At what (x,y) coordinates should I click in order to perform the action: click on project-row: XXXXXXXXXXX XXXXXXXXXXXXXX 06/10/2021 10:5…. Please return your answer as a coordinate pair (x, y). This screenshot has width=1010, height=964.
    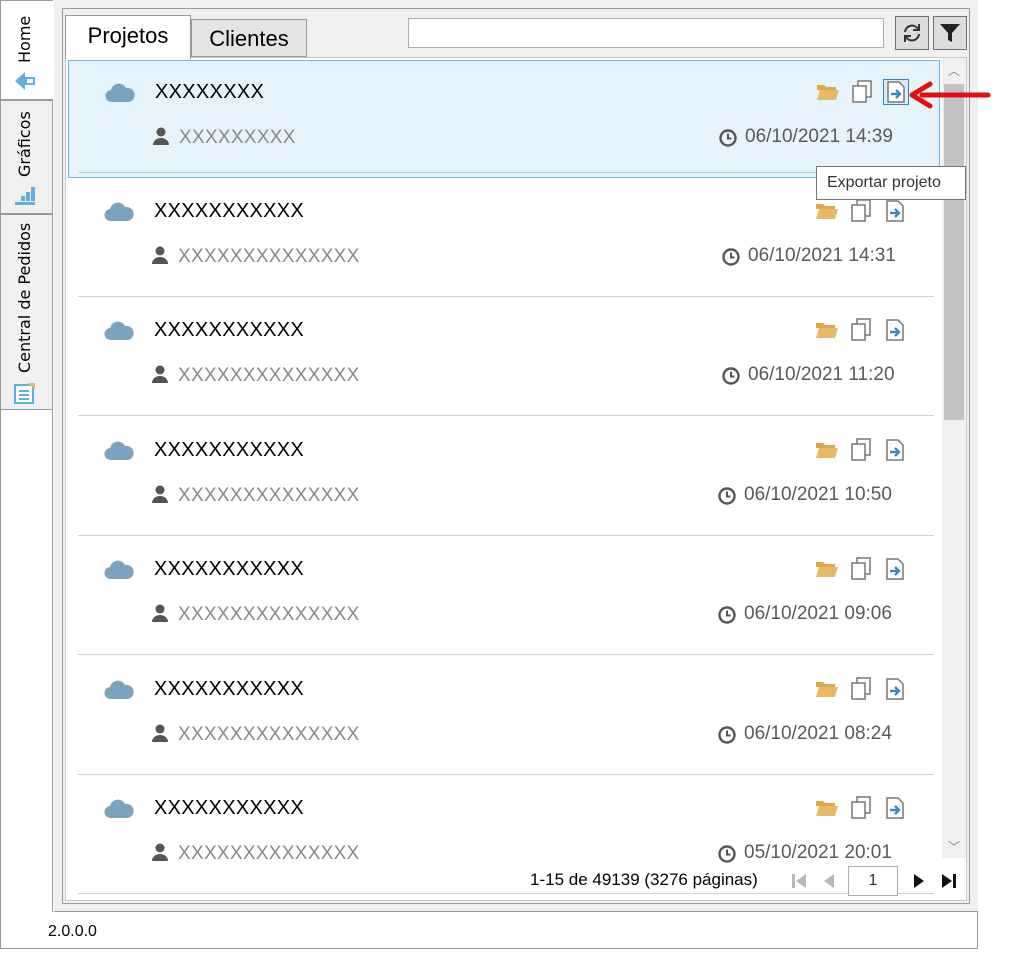
    Looking at the image, I should click on (503, 478).